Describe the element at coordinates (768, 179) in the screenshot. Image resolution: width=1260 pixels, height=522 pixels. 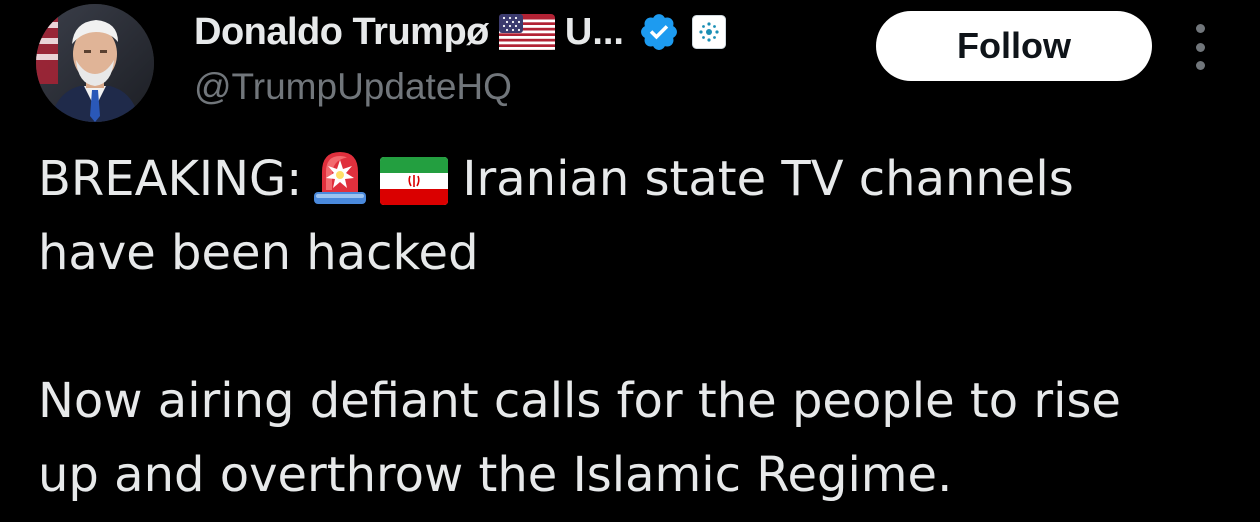
I see `tweet-line1-suffix: Iranian state TV channels` at that location.